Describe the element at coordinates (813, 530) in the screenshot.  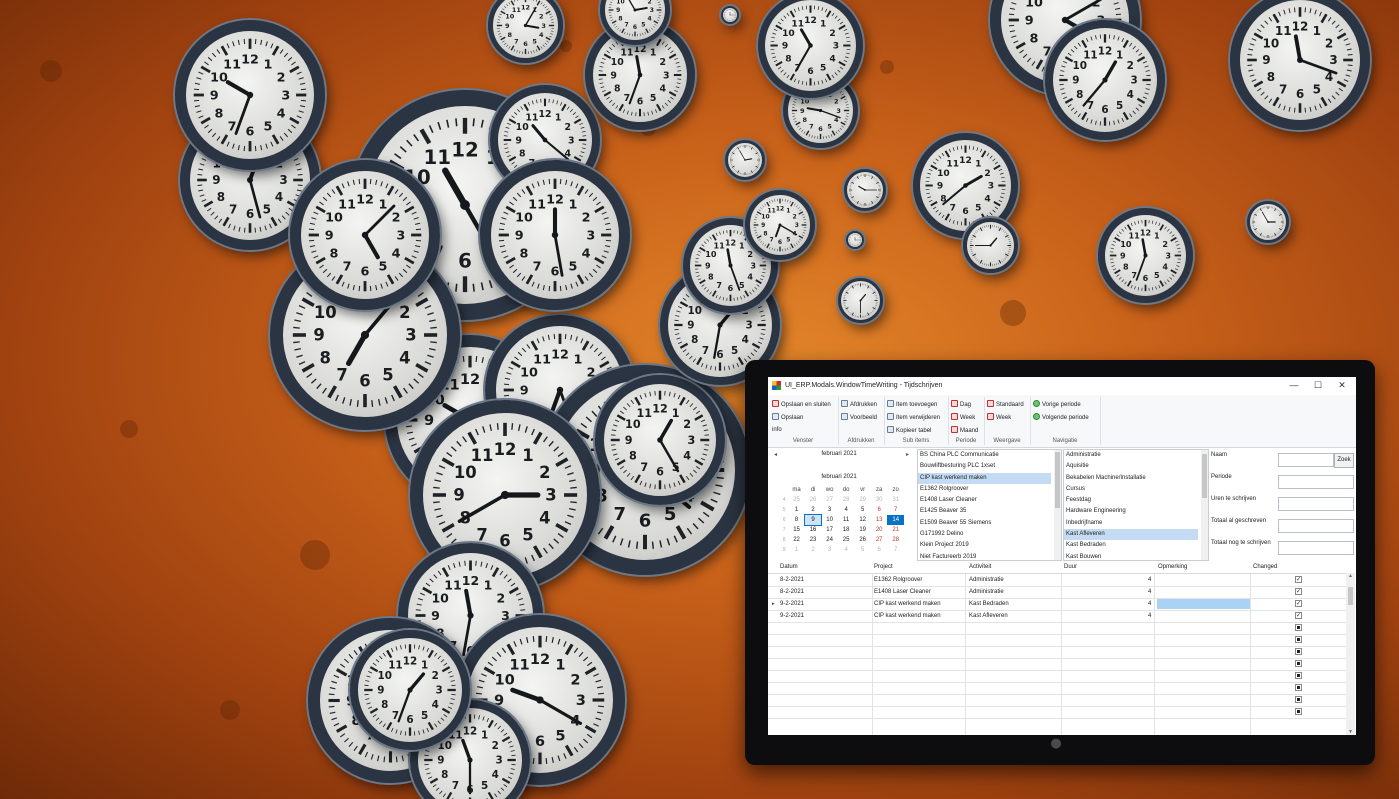
I see `calendar-day: 16` at that location.